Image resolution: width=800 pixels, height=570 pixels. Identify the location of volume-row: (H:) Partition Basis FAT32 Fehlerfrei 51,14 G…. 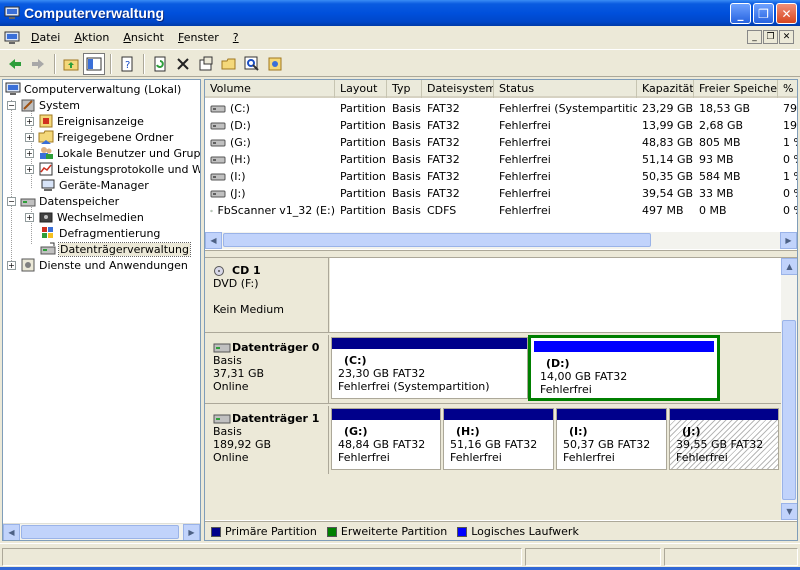
(501, 159).